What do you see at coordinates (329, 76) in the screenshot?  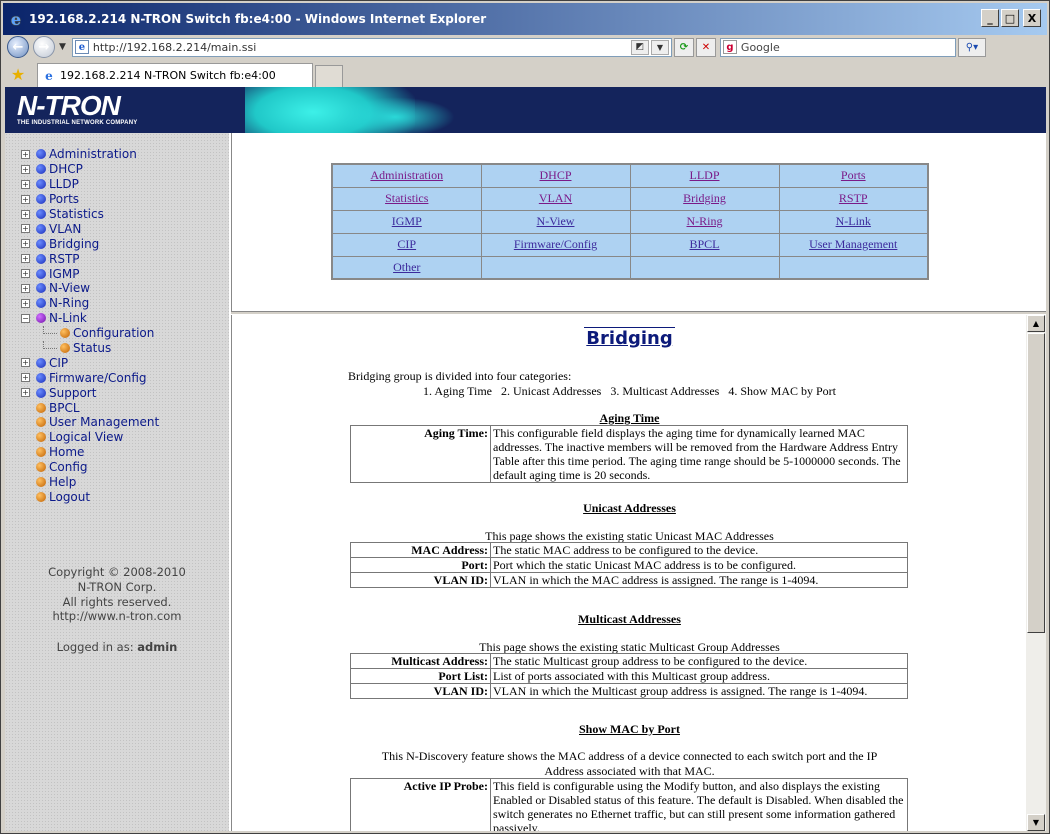 I see `new-tab-button` at bounding box center [329, 76].